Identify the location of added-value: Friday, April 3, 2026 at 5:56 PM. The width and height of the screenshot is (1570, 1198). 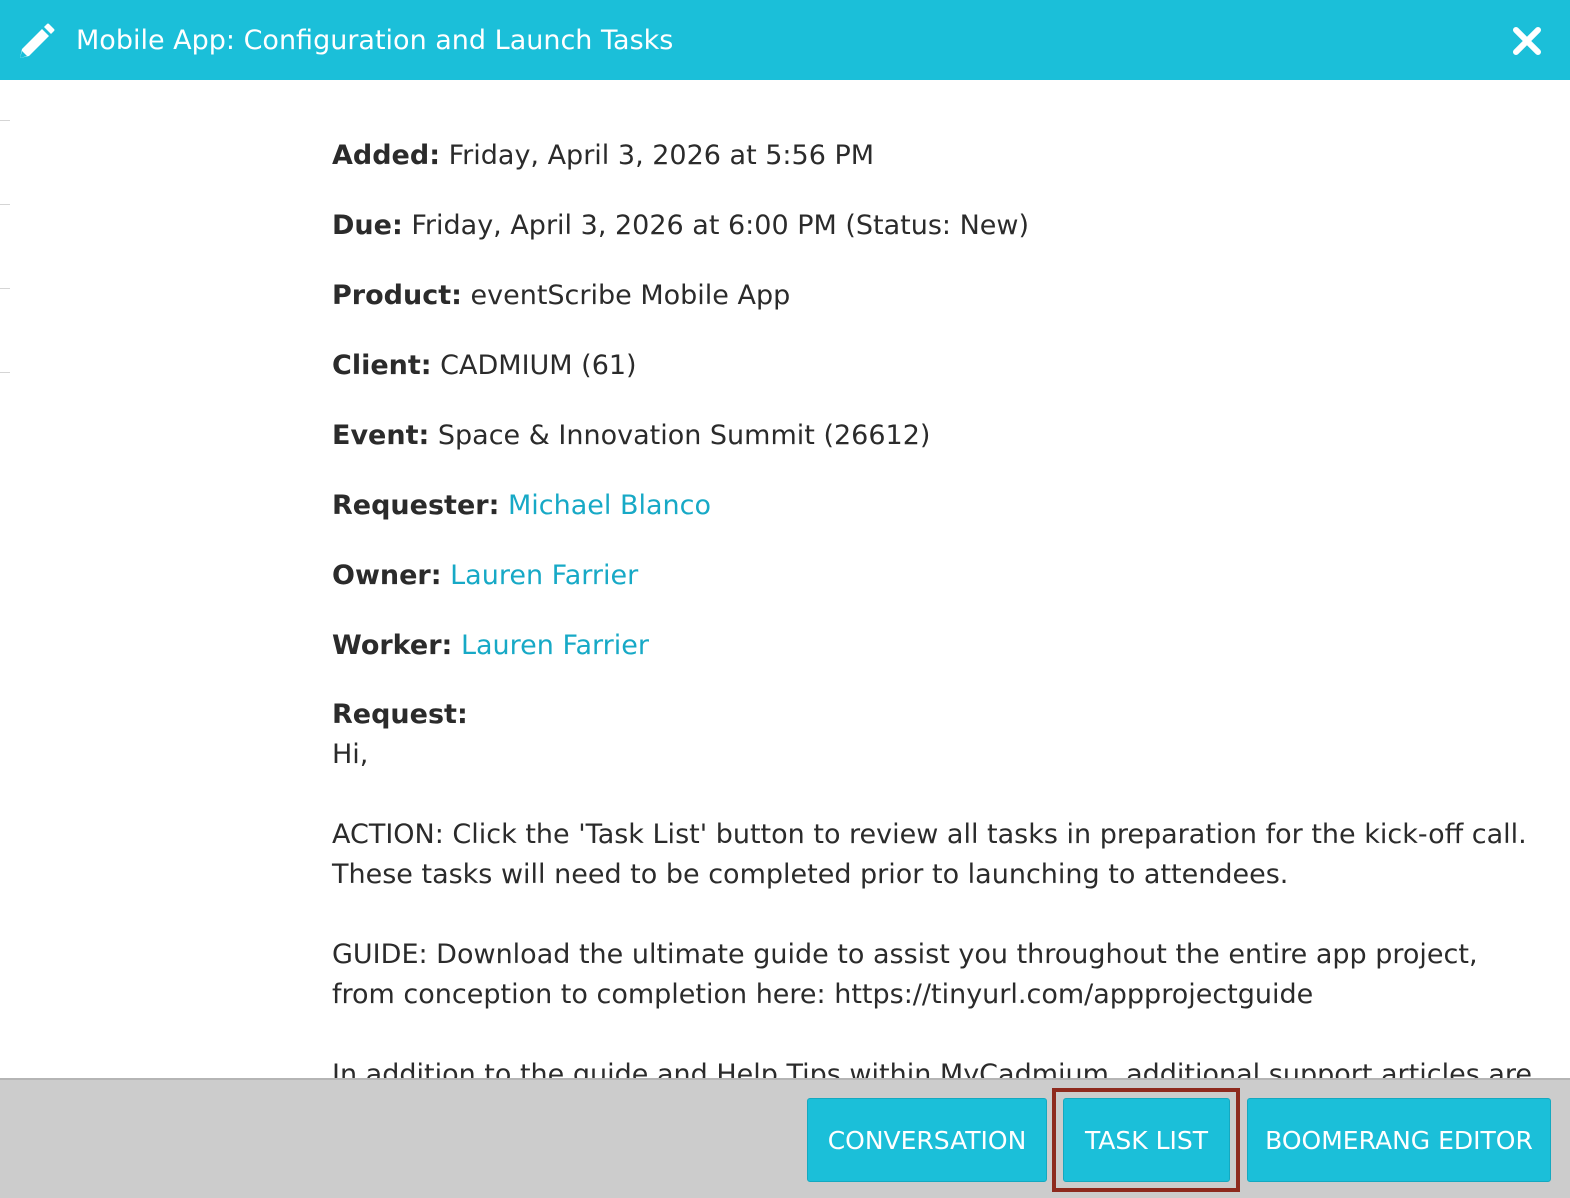
(661, 155).